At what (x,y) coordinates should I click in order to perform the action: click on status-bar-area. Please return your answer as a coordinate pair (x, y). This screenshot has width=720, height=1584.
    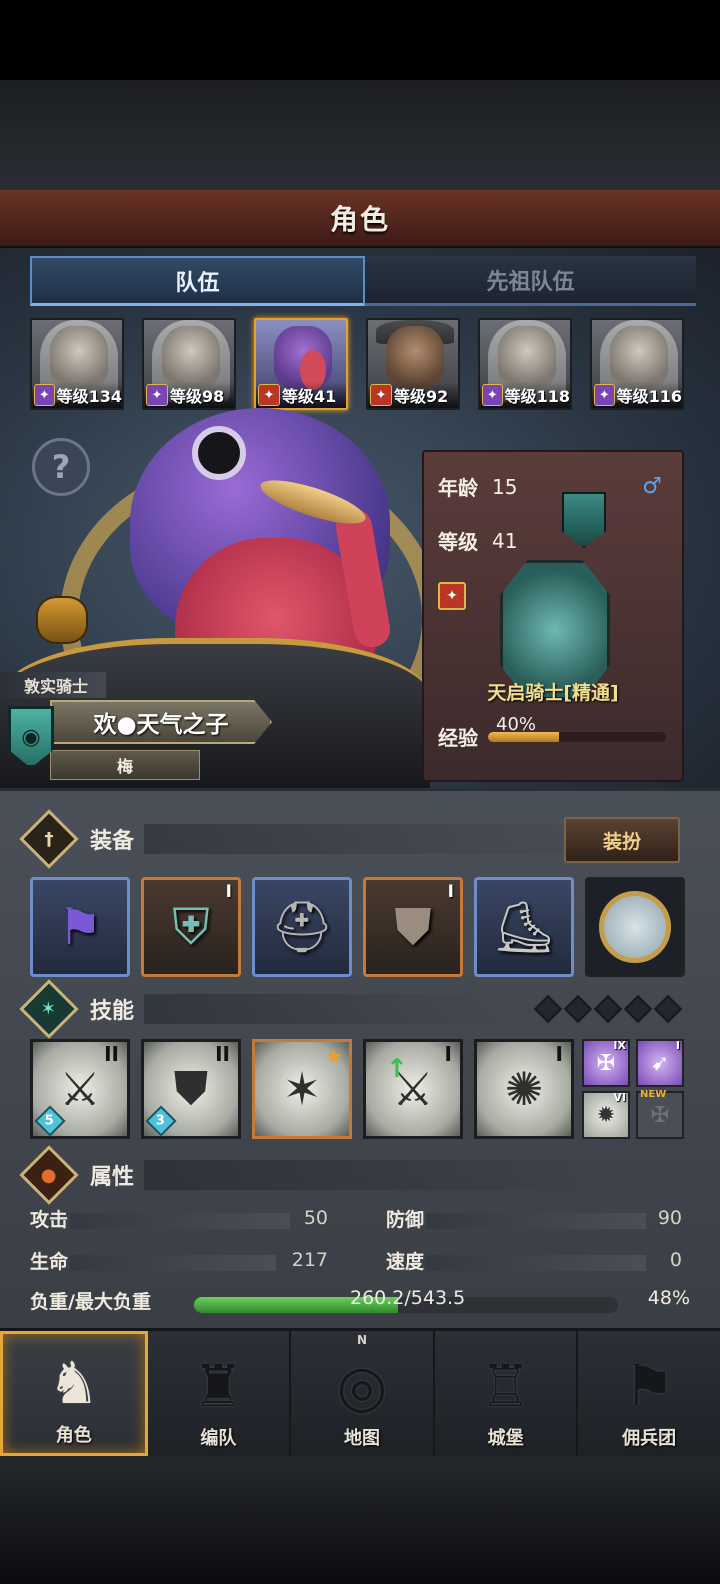
    Looking at the image, I should click on (360, 40).